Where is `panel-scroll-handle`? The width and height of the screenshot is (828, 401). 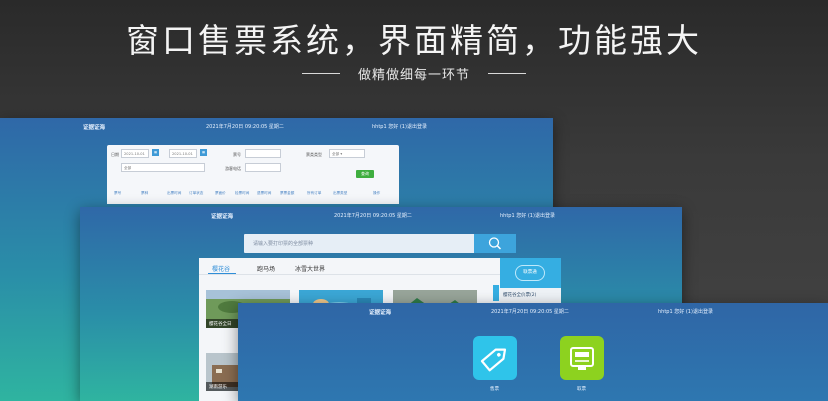 panel-scroll-handle is located at coordinates (496, 293).